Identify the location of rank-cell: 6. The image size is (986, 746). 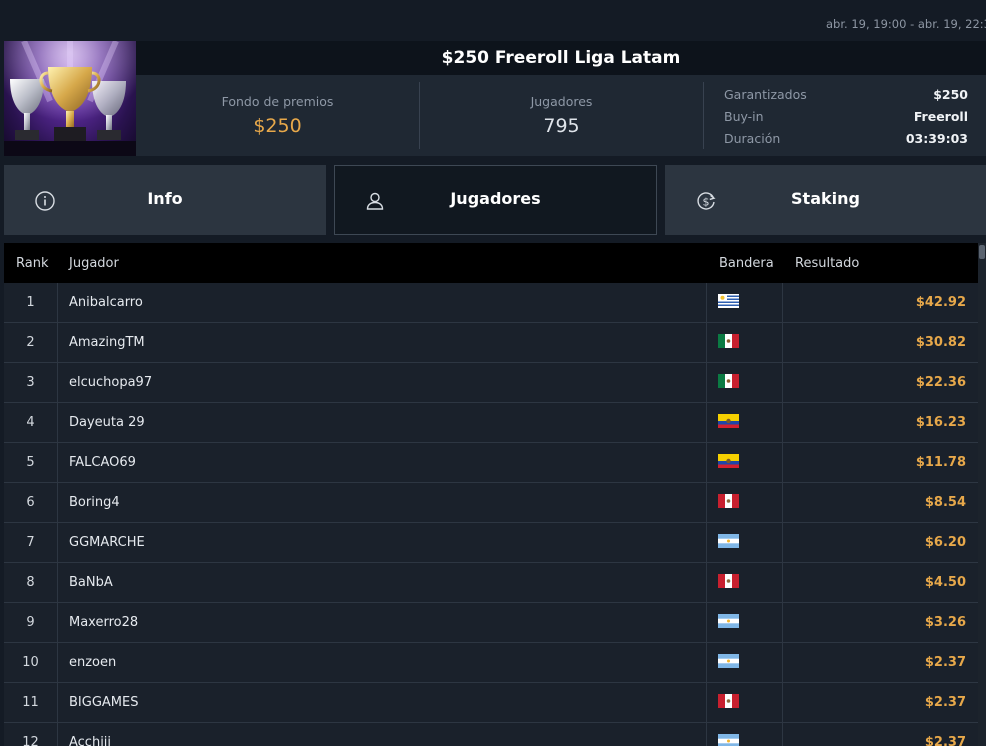
(30, 502).